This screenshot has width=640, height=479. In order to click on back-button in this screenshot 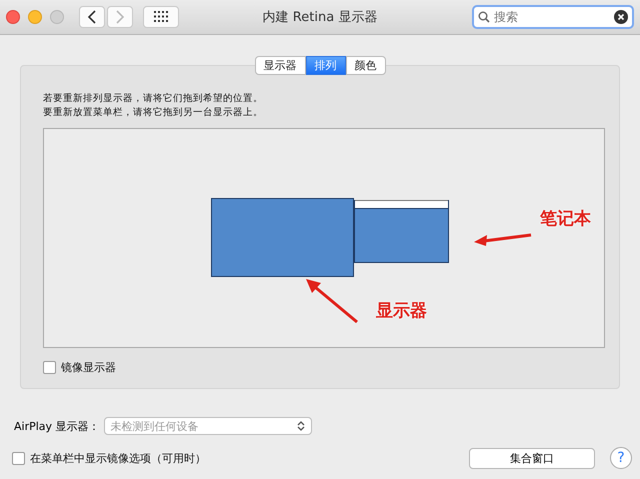, I will do `click(92, 17)`.